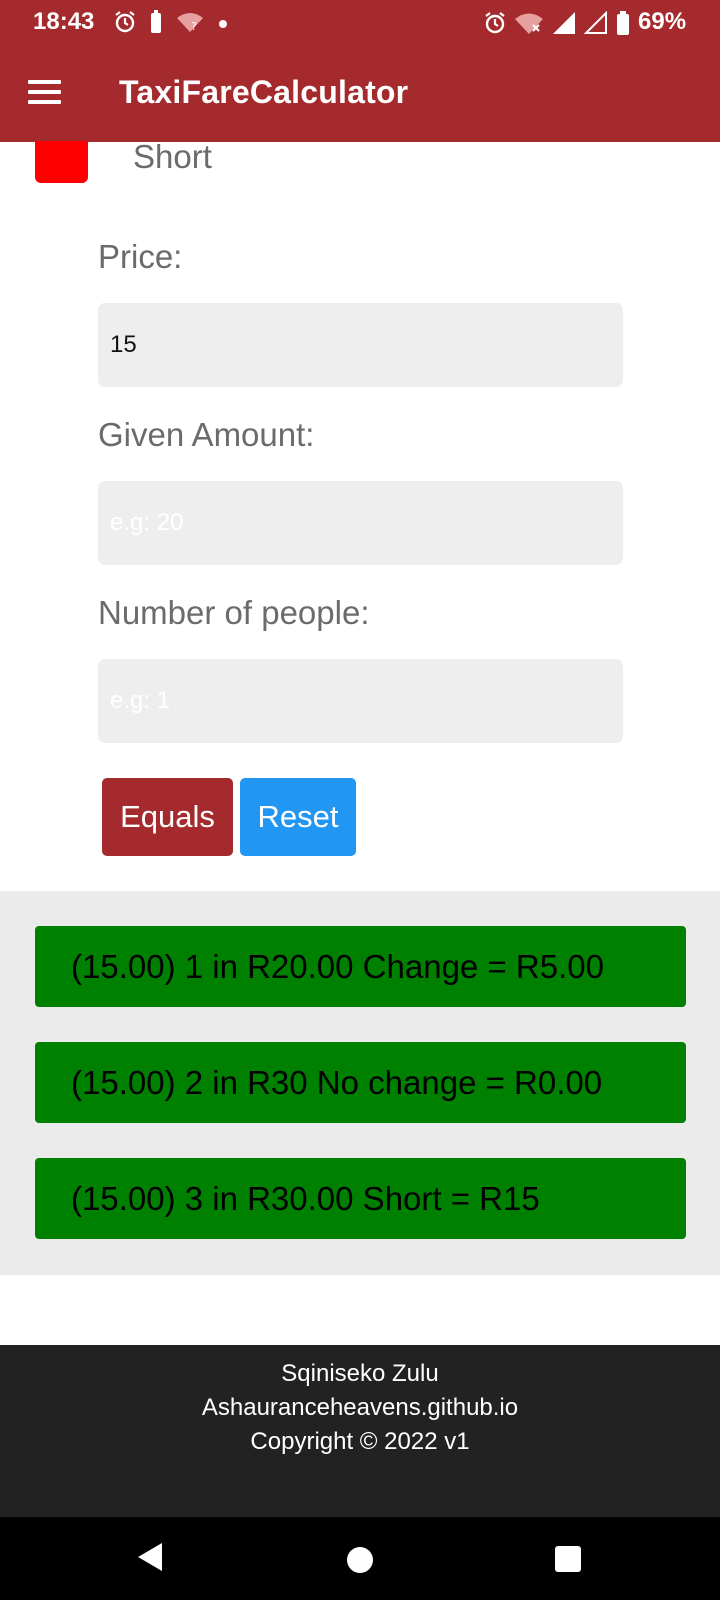 Image resolution: width=720 pixels, height=1600 pixels. What do you see at coordinates (64, 21) in the screenshot?
I see `status-time: 18:43` at bounding box center [64, 21].